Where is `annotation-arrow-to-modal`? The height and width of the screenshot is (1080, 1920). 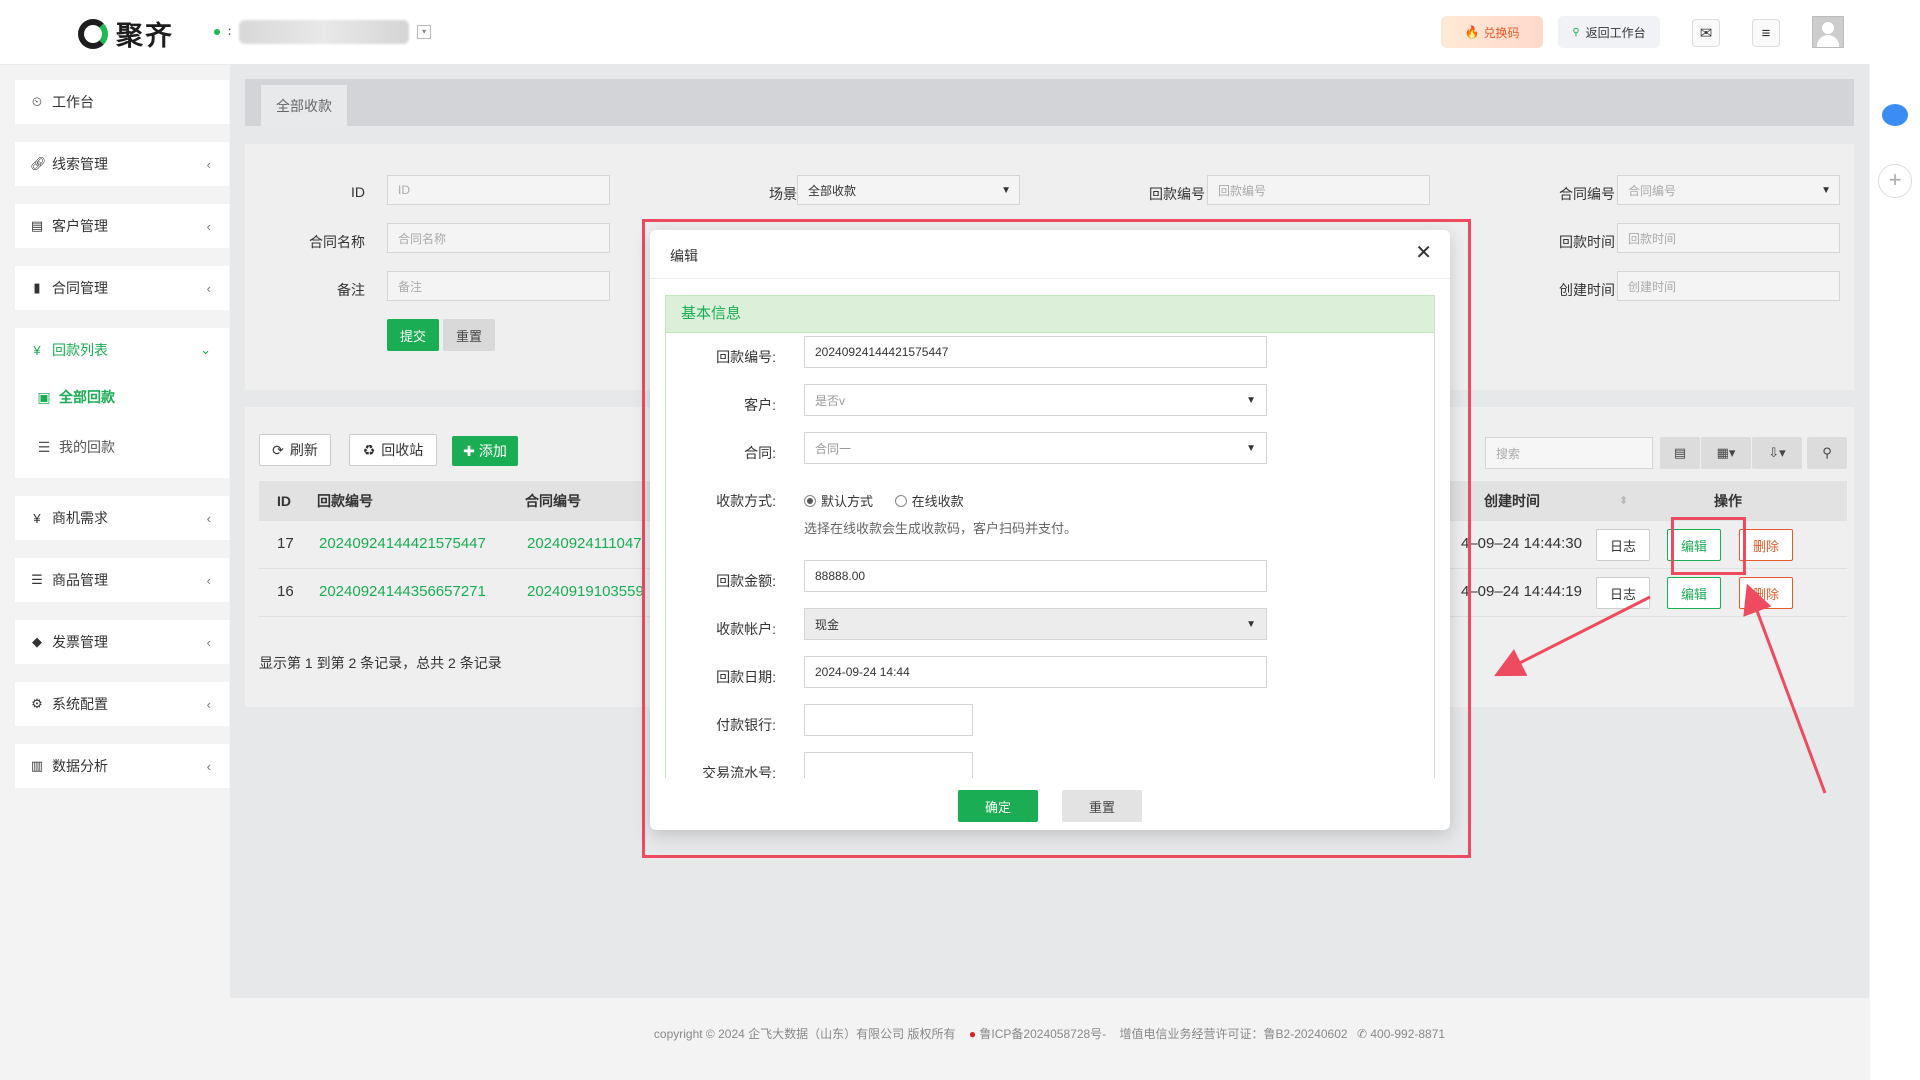 annotation-arrow-to-modal is located at coordinates (1572, 636).